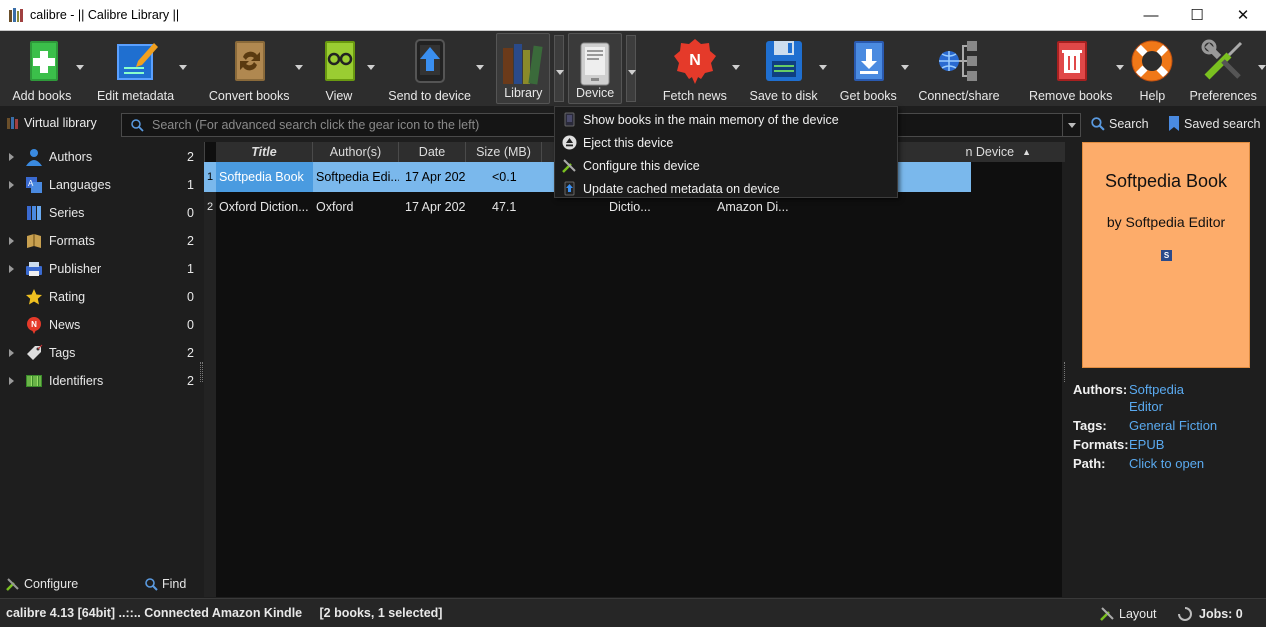 The height and width of the screenshot is (627, 1266). I want to click on menu-item-configure-device: Configure this device, so click(726, 165).